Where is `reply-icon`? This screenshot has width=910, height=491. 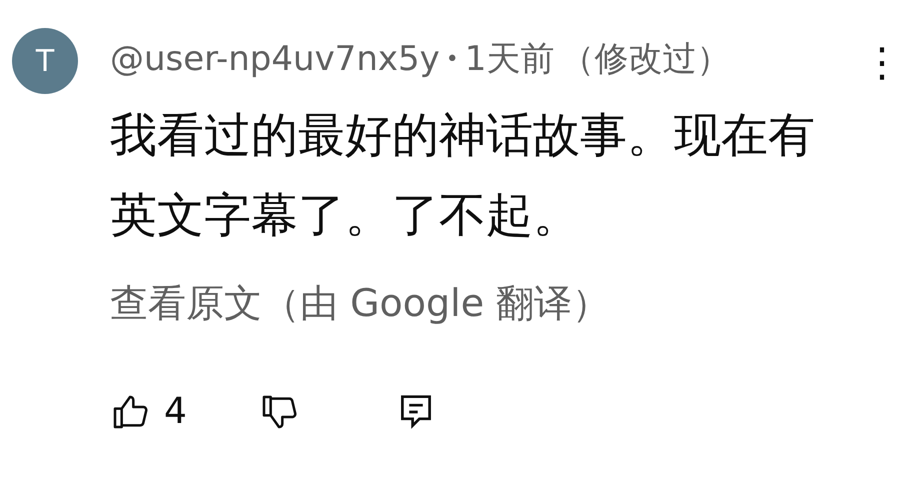 reply-icon is located at coordinates (415, 411).